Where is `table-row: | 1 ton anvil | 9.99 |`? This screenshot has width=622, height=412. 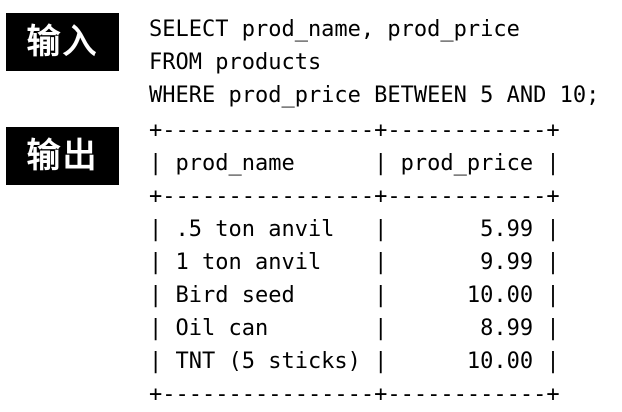
table-row: | 1 ton anvil | 9.99 | is located at coordinates (354, 262).